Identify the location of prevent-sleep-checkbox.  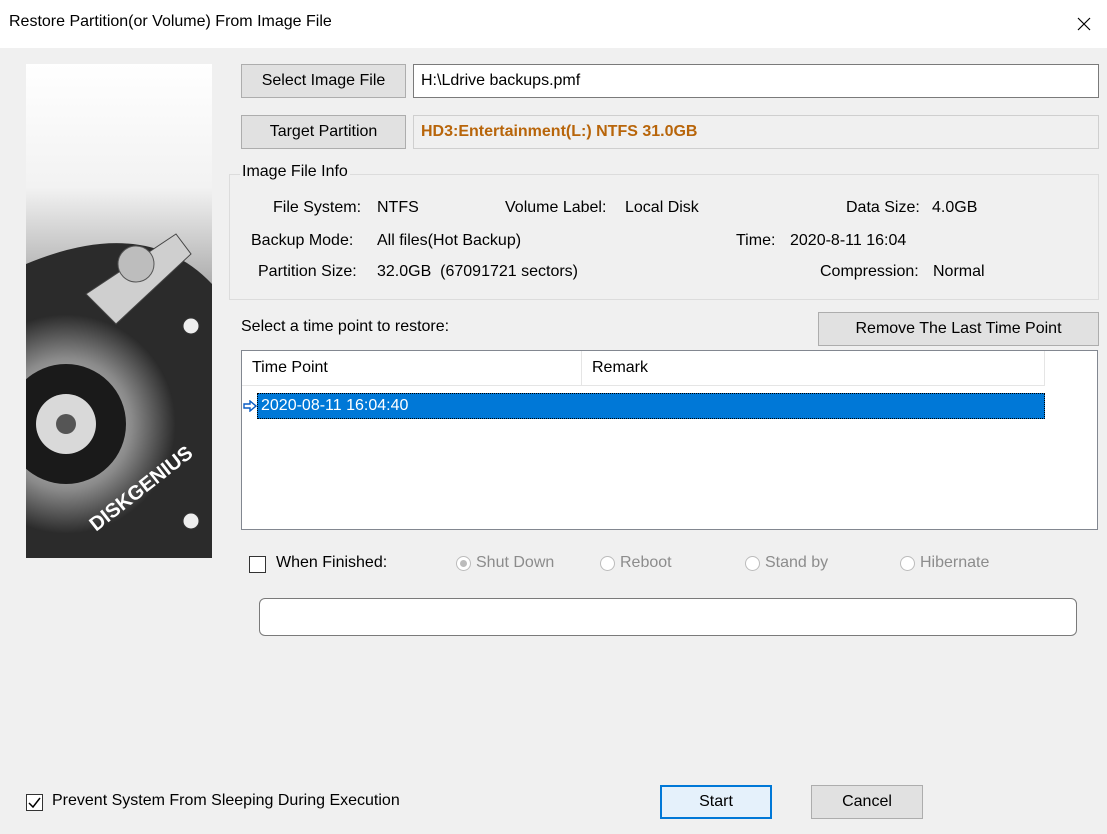
(34, 802).